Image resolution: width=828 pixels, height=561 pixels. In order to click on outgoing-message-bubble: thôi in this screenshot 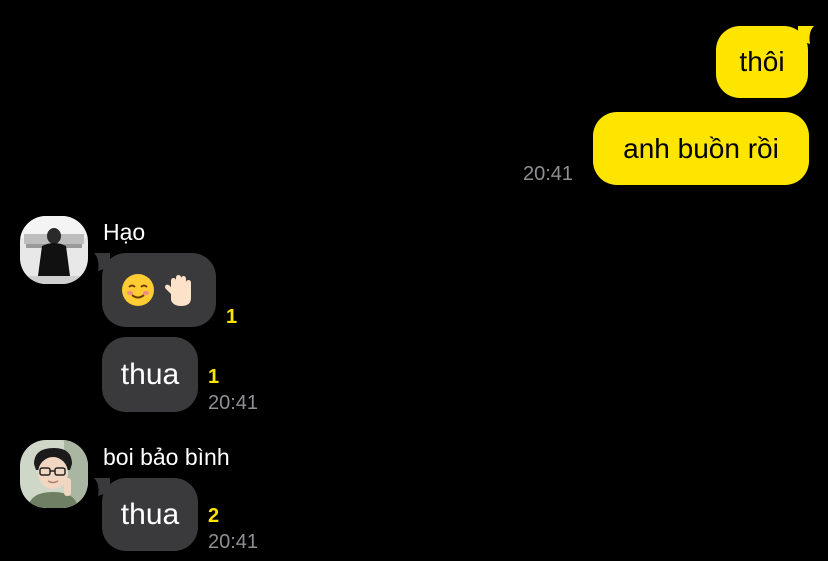, I will do `click(762, 62)`.